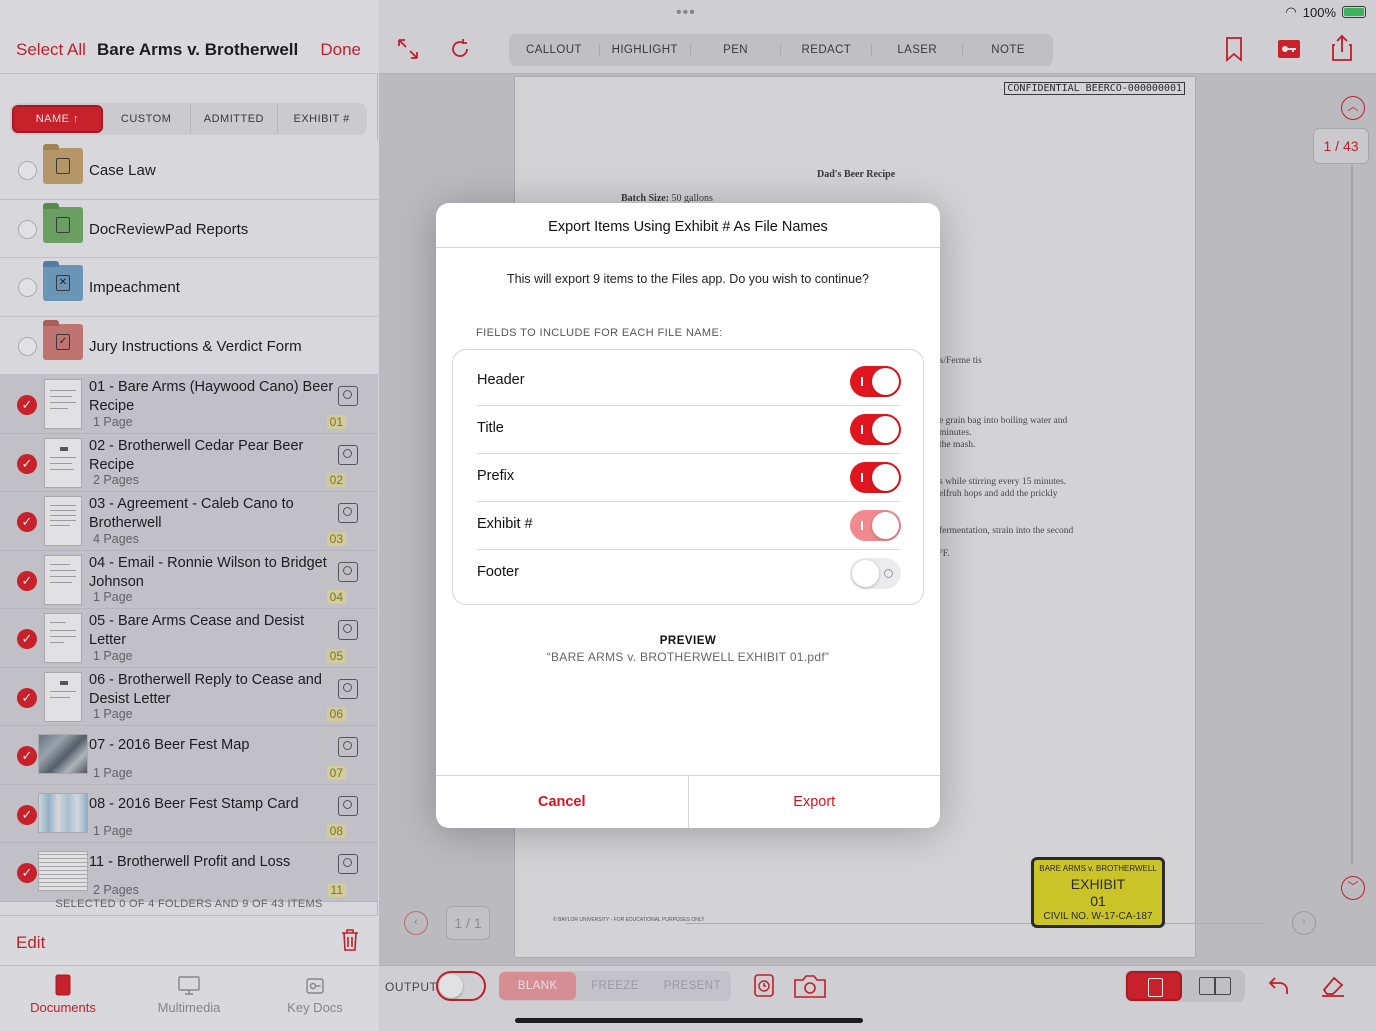 Image resolution: width=1376 pixels, height=1031 pixels. Describe the element at coordinates (189, 755) in the screenshot. I see `document-row: ✓ 07 - 2016 Beer Fest Map 1 Page 07` at that location.